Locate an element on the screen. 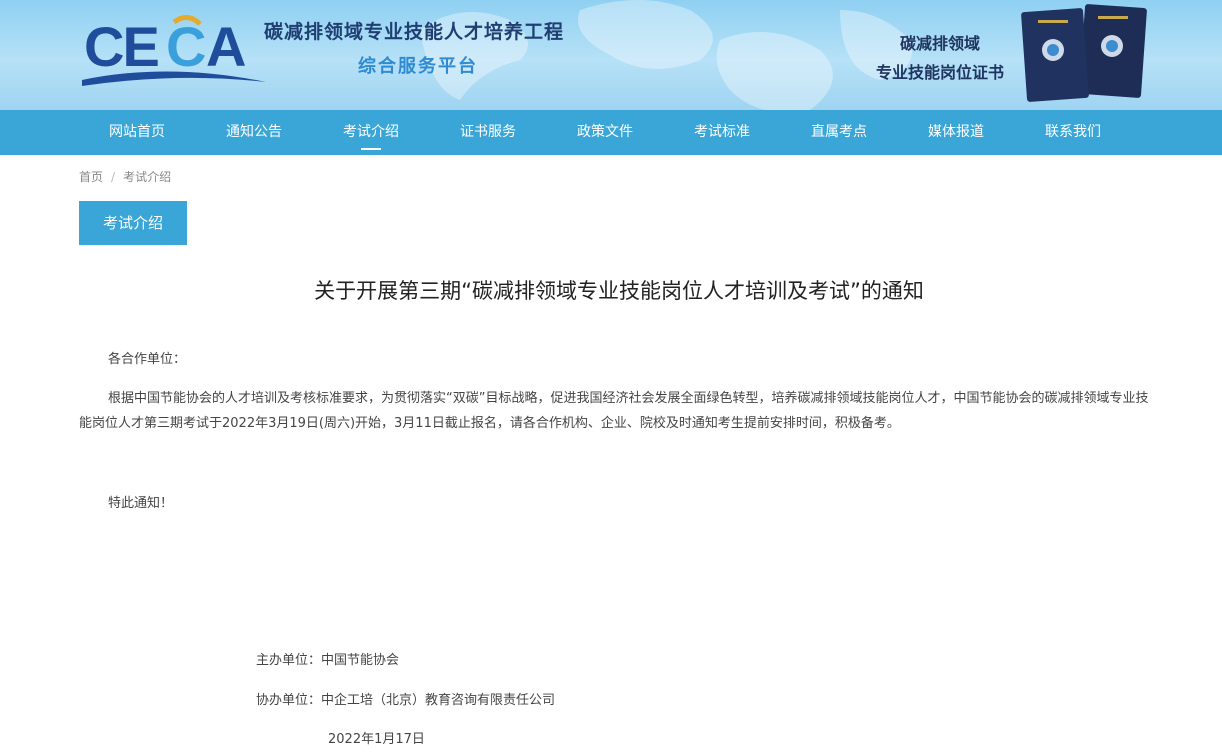  nav-item-test-centers: 直属考点 is located at coordinates (839, 132).